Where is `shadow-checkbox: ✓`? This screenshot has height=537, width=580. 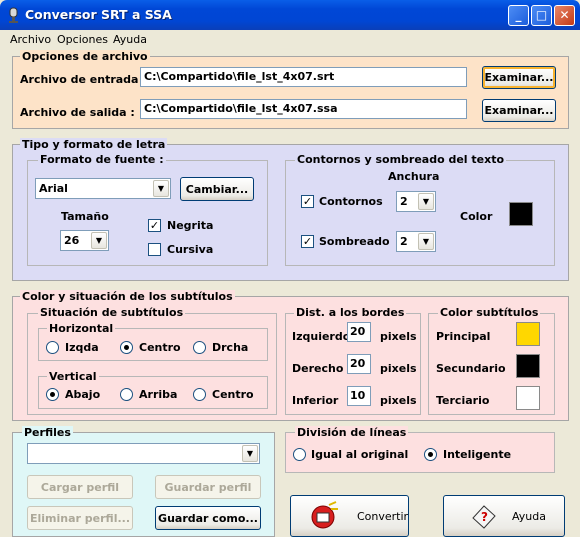
shadow-checkbox: ✓ is located at coordinates (307, 241).